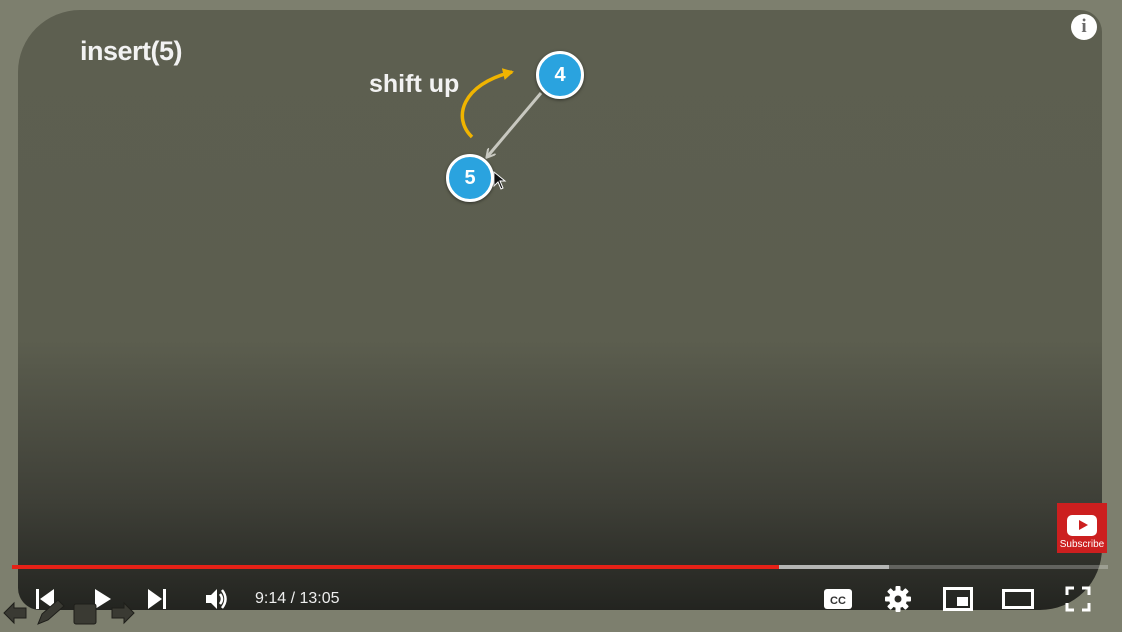 The width and height of the screenshot is (1122, 632). Describe the element at coordinates (470, 178) in the screenshot. I see `heap-node-5: 5` at that location.